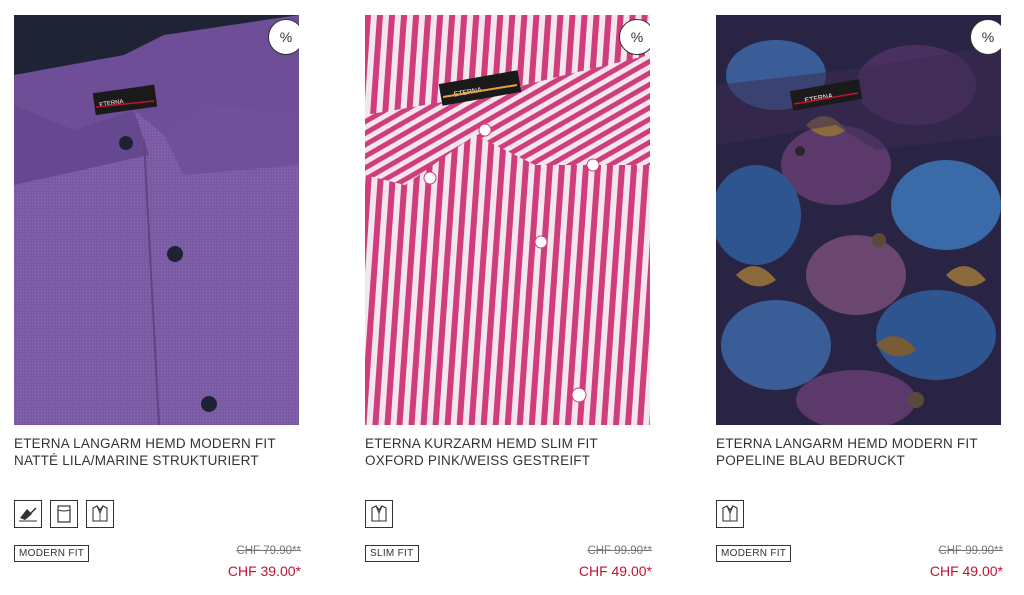 This screenshot has height=595, width=1024. I want to click on product-title-line1: ETERNA KURZARM HEMD SLIM FIT, so click(508, 443).